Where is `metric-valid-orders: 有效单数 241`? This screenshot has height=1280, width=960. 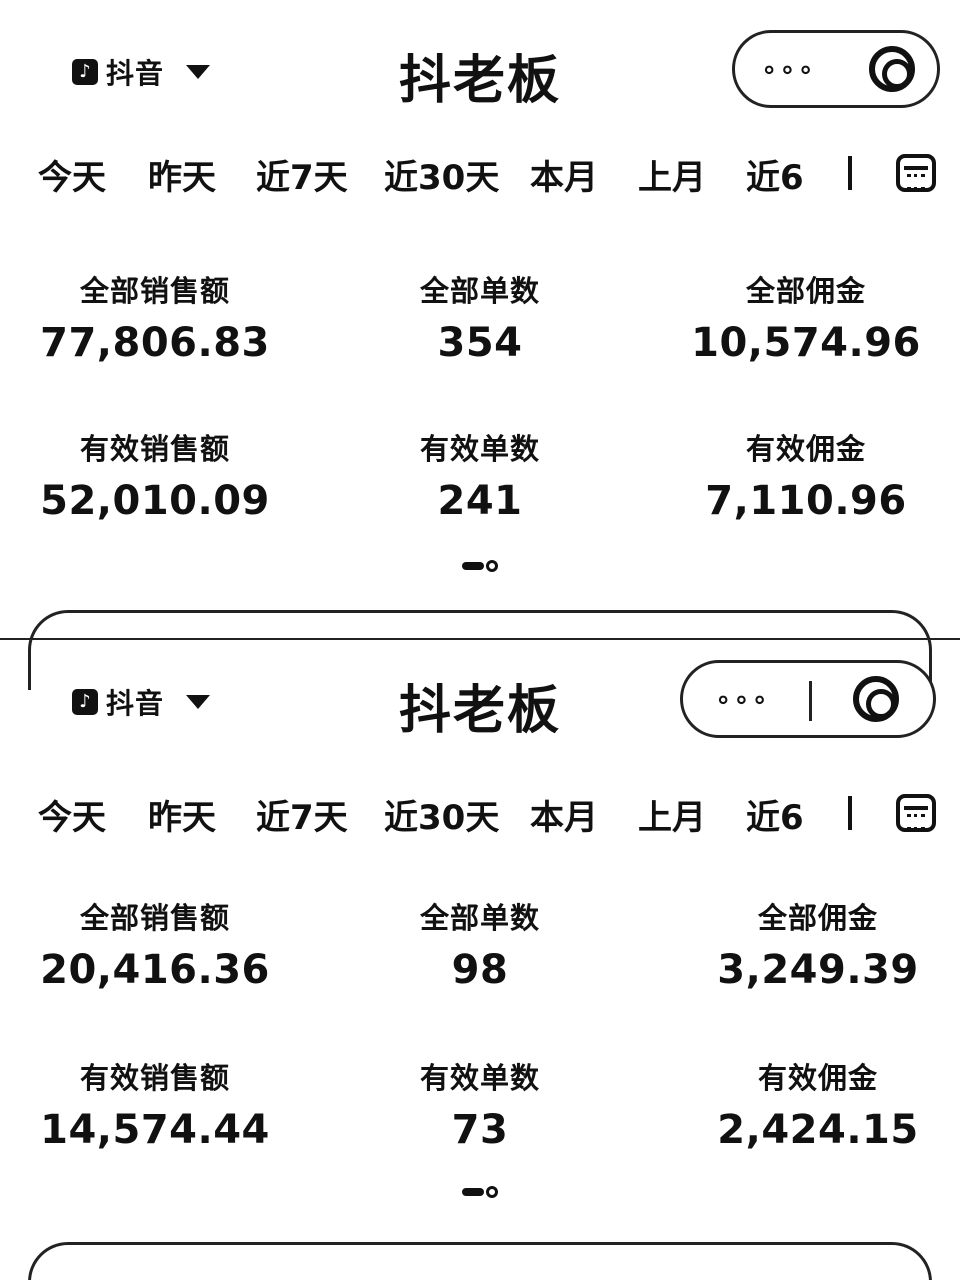
metric-valid-orders: 有效单数 241 is located at coordinates (480, 475).